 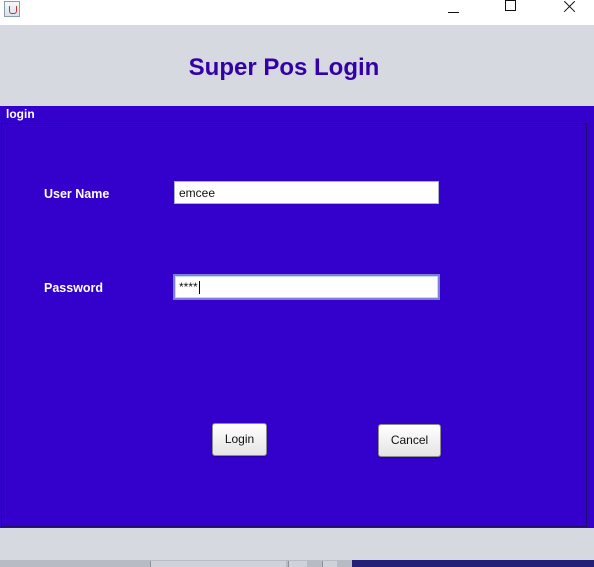 What do you see at coordinates (473, 563) in the screenshot?
I see `taskbar-dark-region` at bounding box center [473, 563].